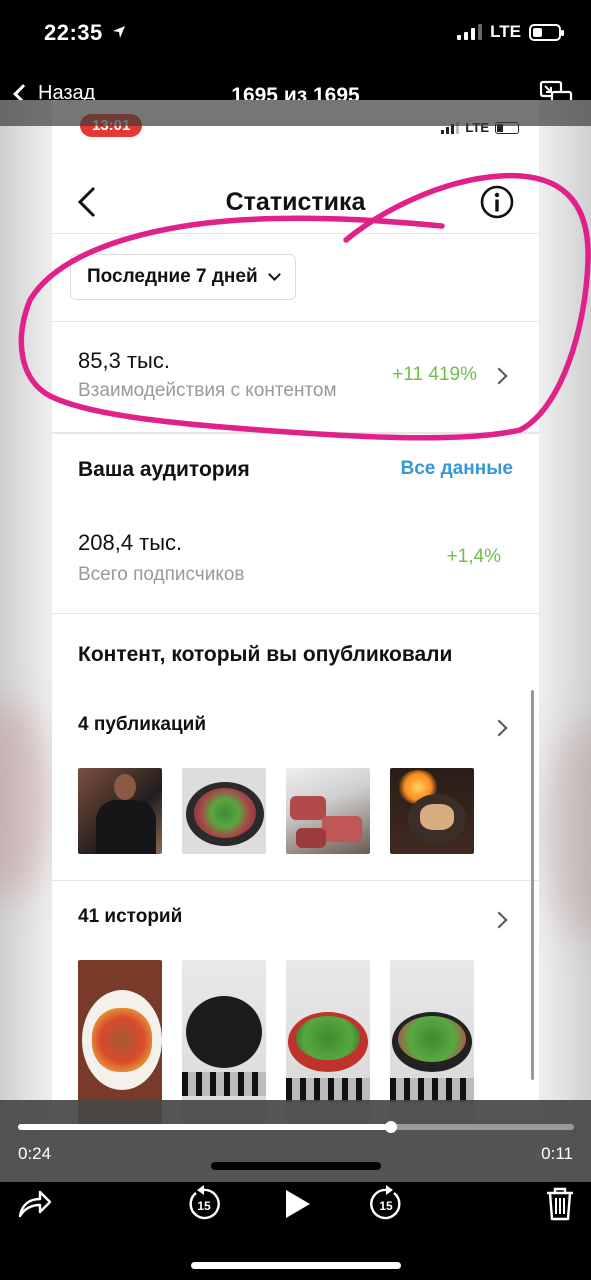  I want to click on scrubber-knob, so click(390, 1127).